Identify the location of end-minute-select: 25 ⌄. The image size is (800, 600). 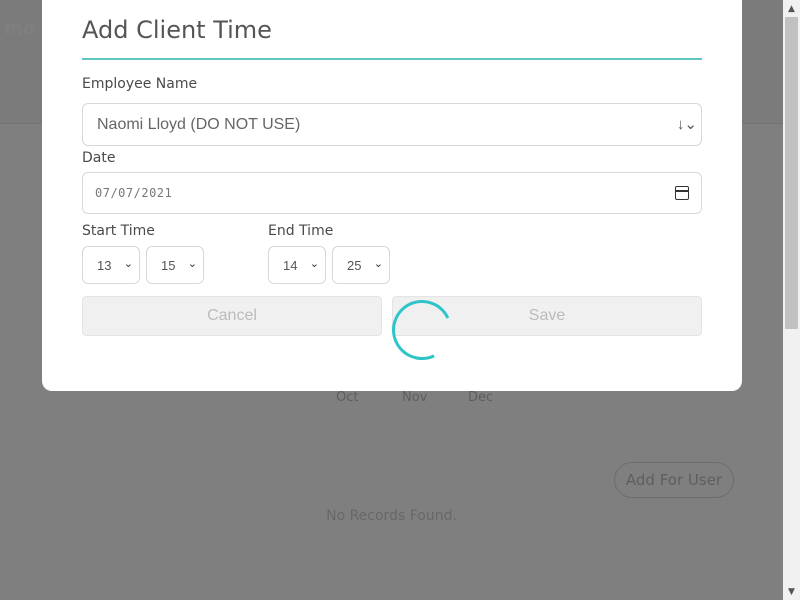
(361, 265).